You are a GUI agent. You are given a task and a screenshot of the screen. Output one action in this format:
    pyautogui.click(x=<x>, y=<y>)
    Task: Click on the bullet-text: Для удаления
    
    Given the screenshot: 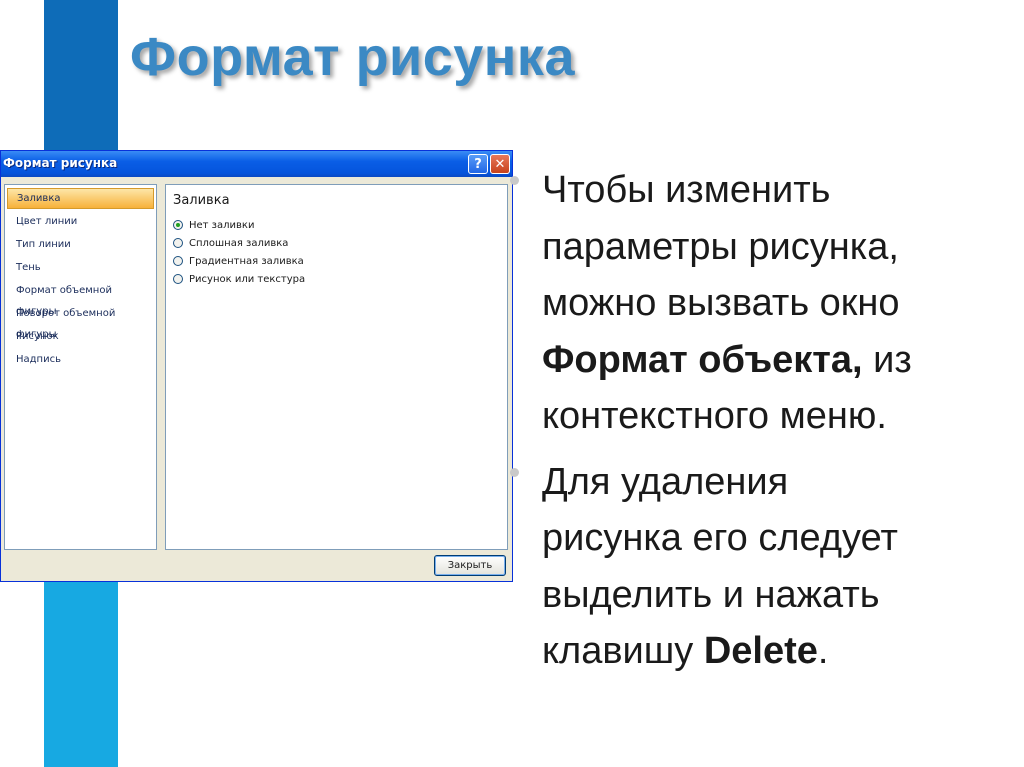 What is the action you would take?
    pyautogui.click(x=665, y=481)
    